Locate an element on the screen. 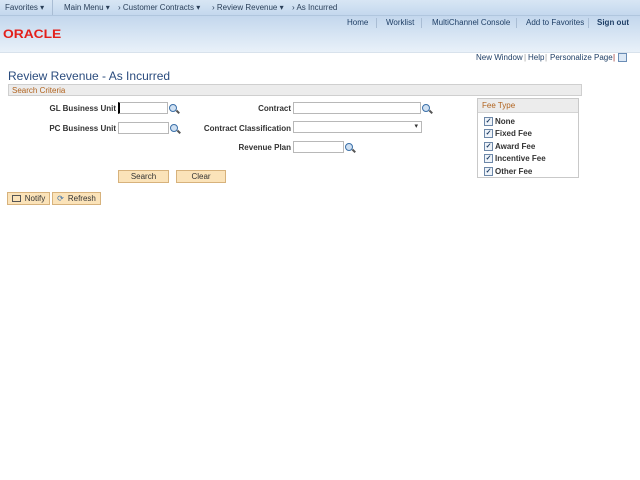  main-menu: Main Menu ▾ is located at coordinates (87, 7).